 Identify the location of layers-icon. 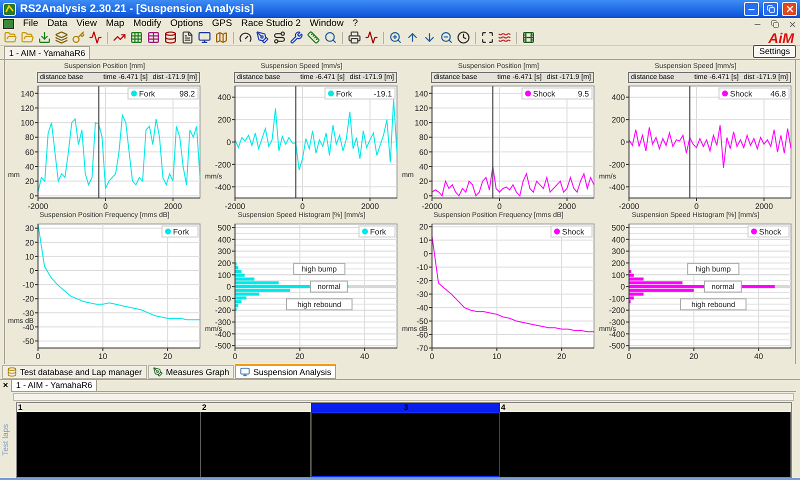
(61, 37).